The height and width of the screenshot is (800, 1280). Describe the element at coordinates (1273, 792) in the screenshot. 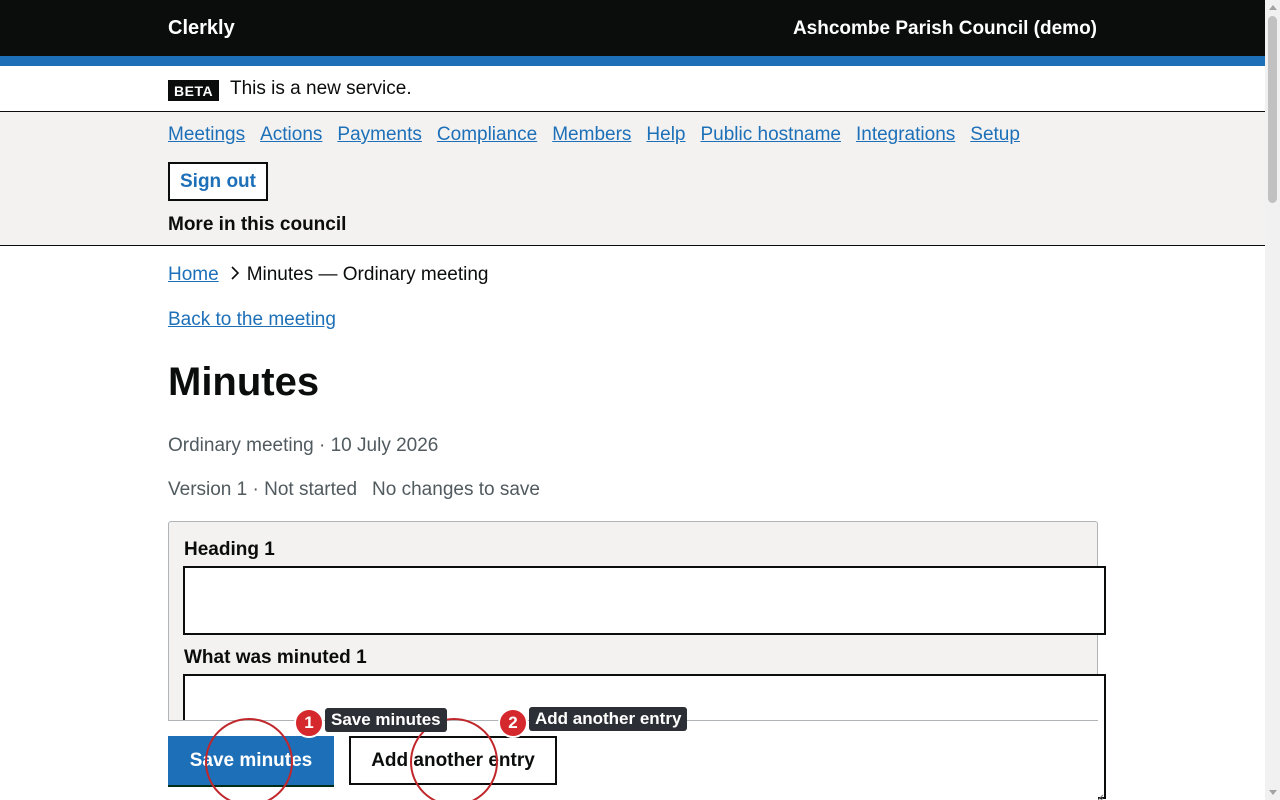

I see `scroll-down-icon` at that location.